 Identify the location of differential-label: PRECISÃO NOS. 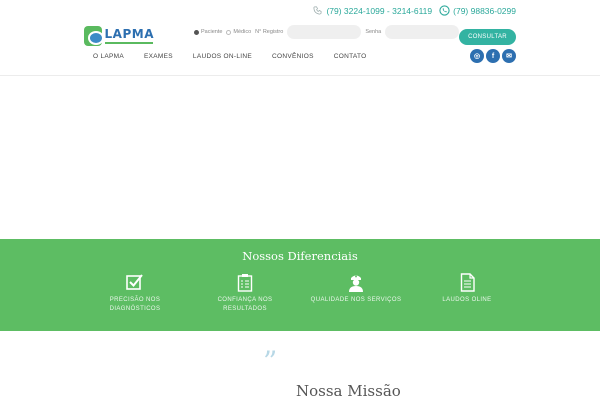
(135, 300).